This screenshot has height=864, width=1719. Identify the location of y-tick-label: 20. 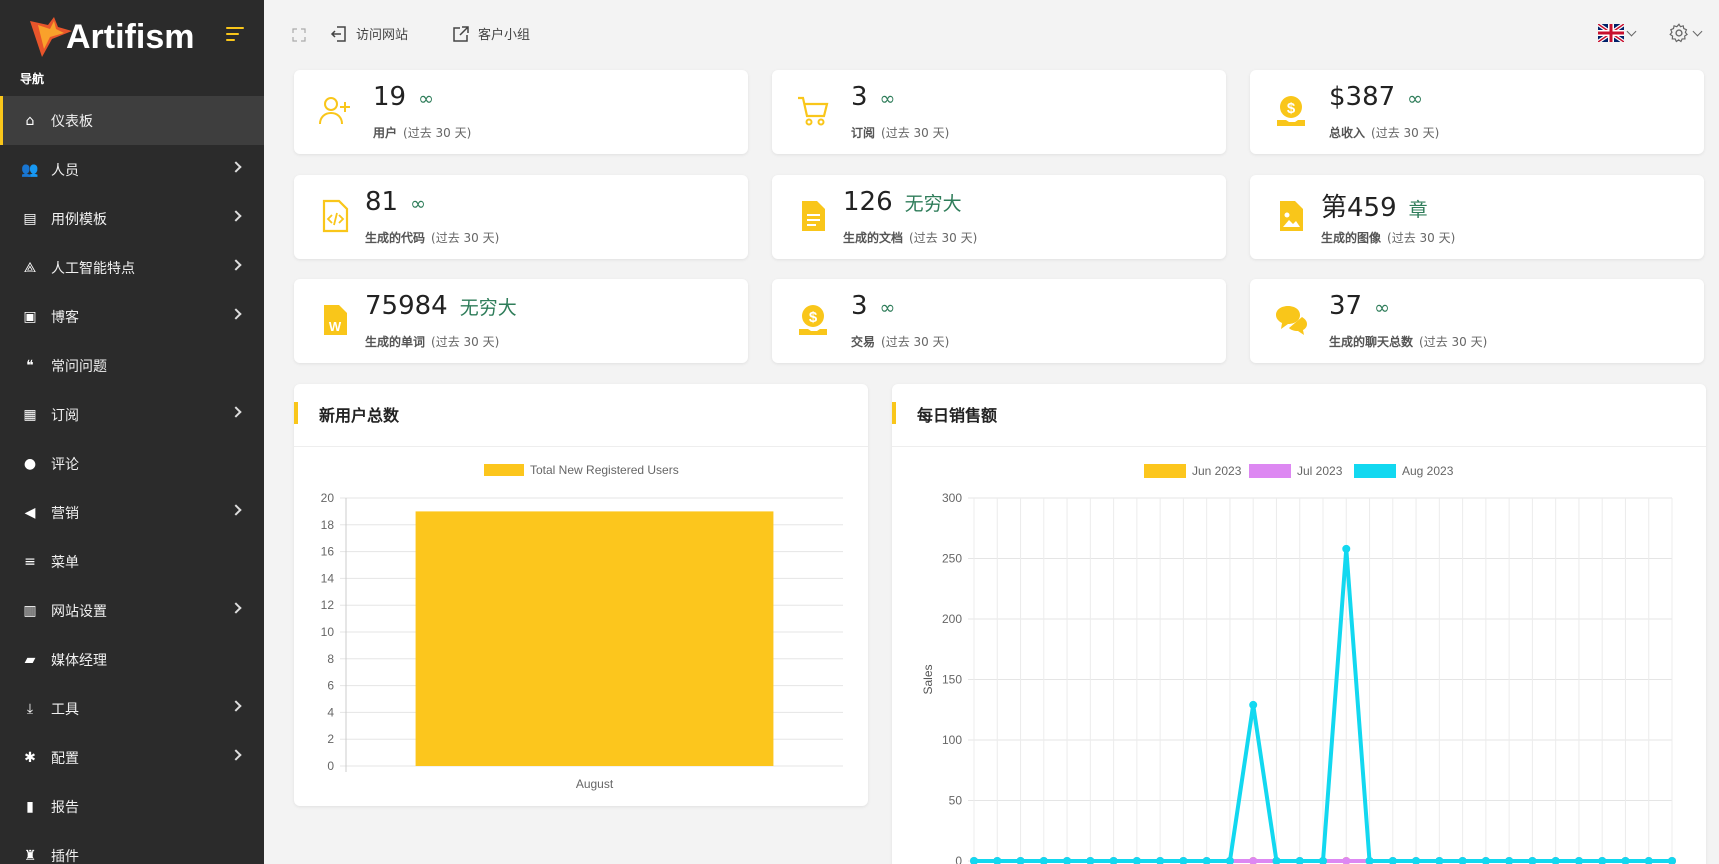
(328, 498).